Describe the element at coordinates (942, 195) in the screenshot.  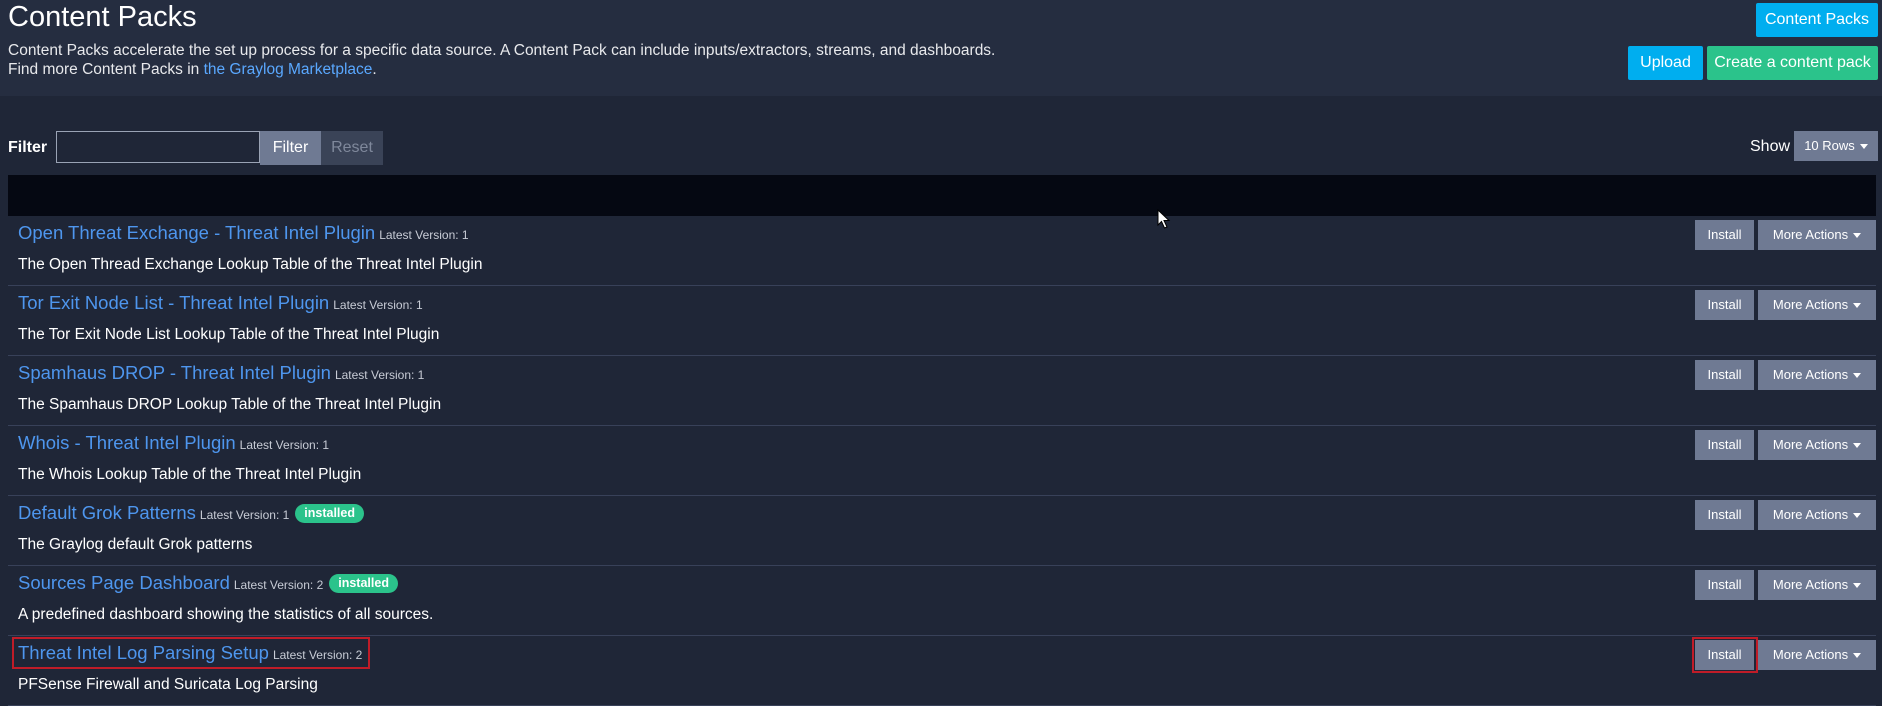
I see `table-header` at that location.